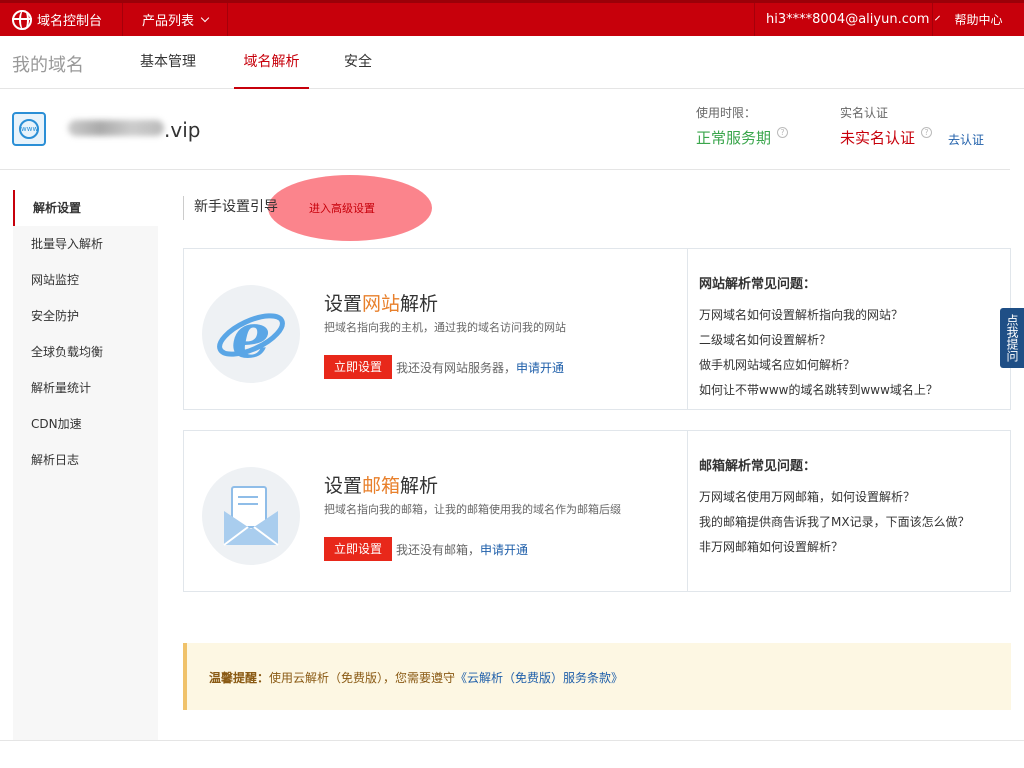 This screenshot has width=1024, height=768. What do you see at coordinates (70, 21) in the screenshot?
I see `console-title: 域名控制台` at bounding box center [70, 21].